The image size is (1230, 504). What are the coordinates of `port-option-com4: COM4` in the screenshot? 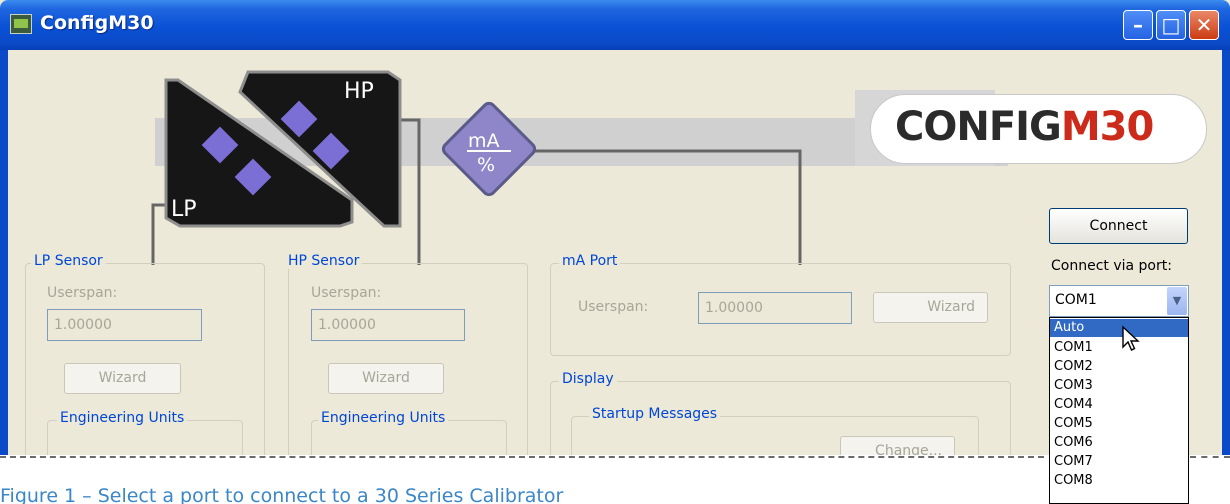 It's located at (1119, 405).